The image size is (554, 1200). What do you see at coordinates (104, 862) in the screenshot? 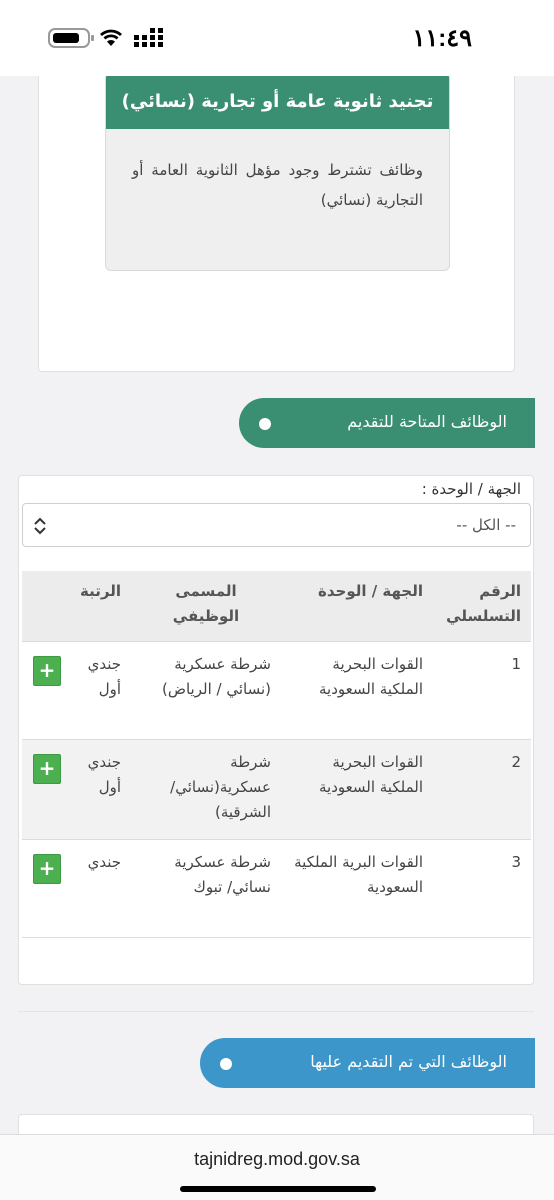
I see `cell-rank: جندي` at bounding box center [104, 862].